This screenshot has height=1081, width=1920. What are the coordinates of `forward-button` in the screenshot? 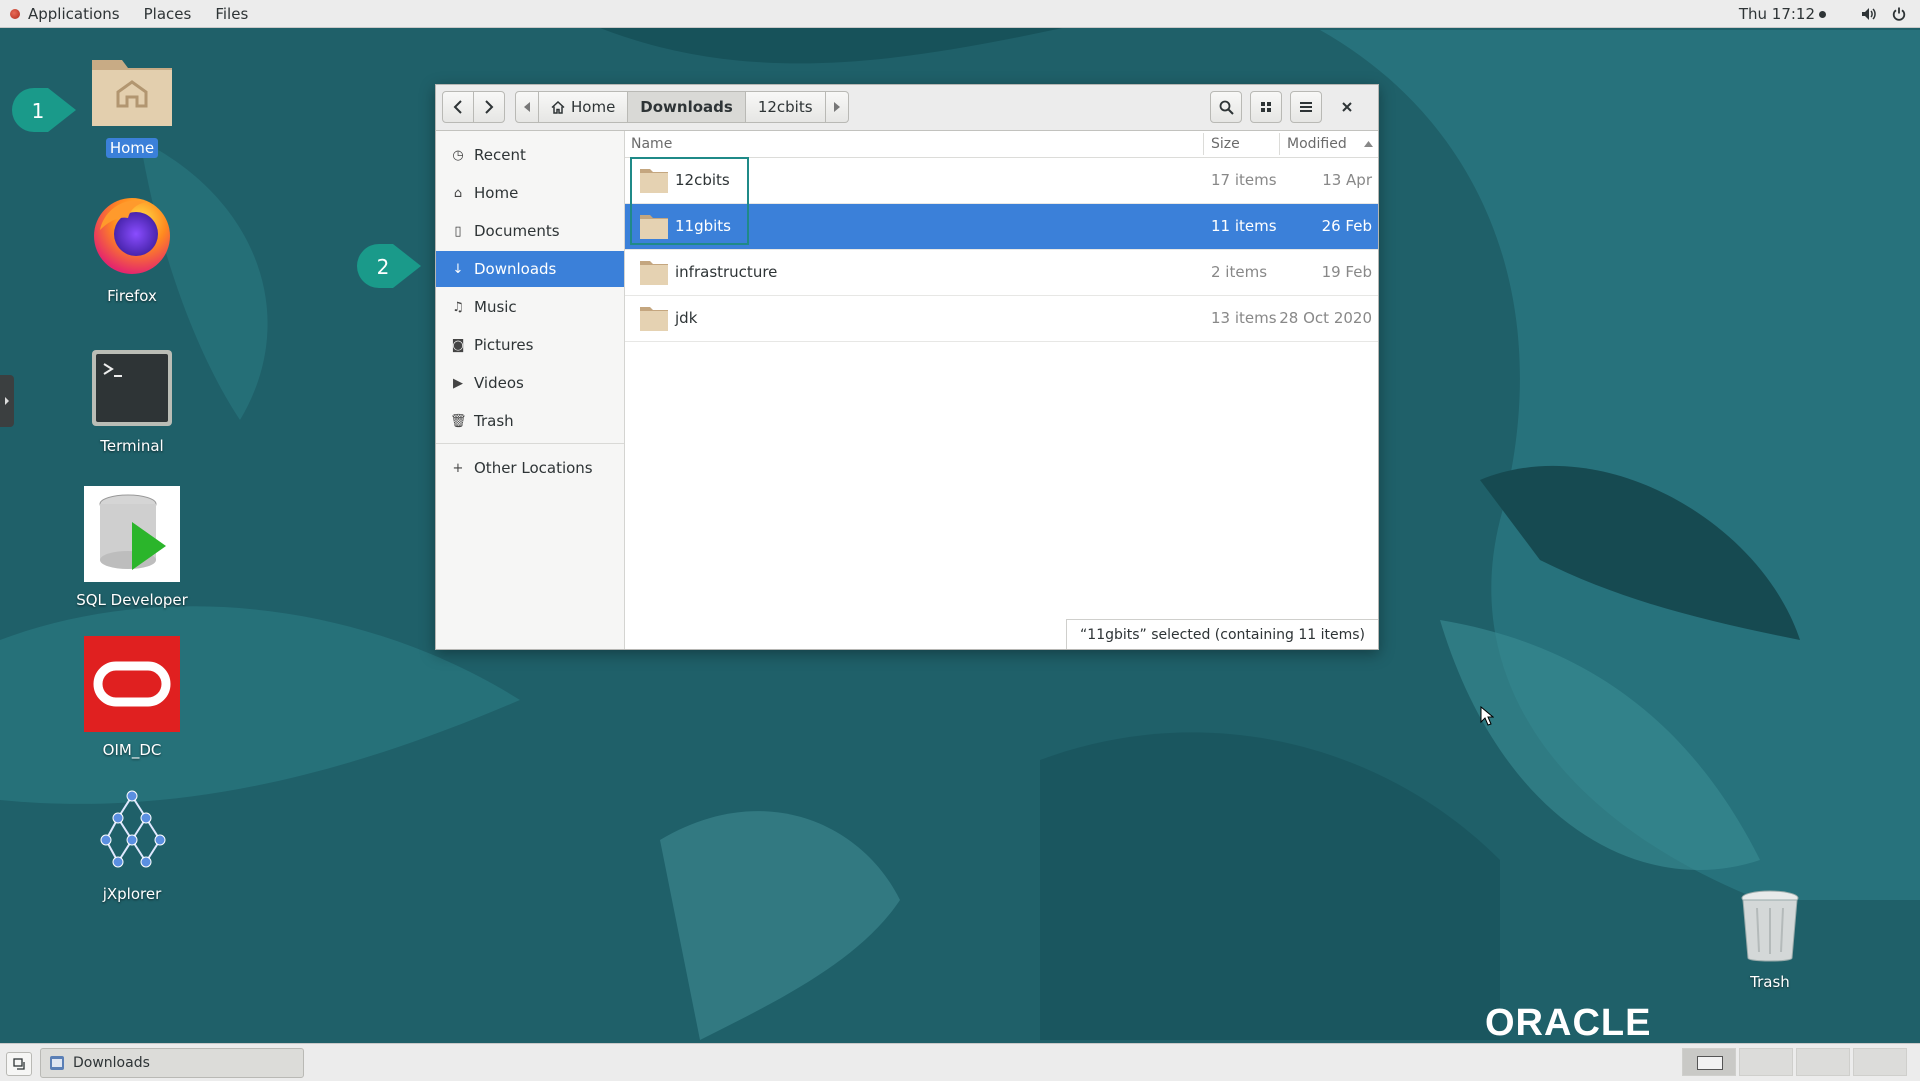 It's located at (489, 107).